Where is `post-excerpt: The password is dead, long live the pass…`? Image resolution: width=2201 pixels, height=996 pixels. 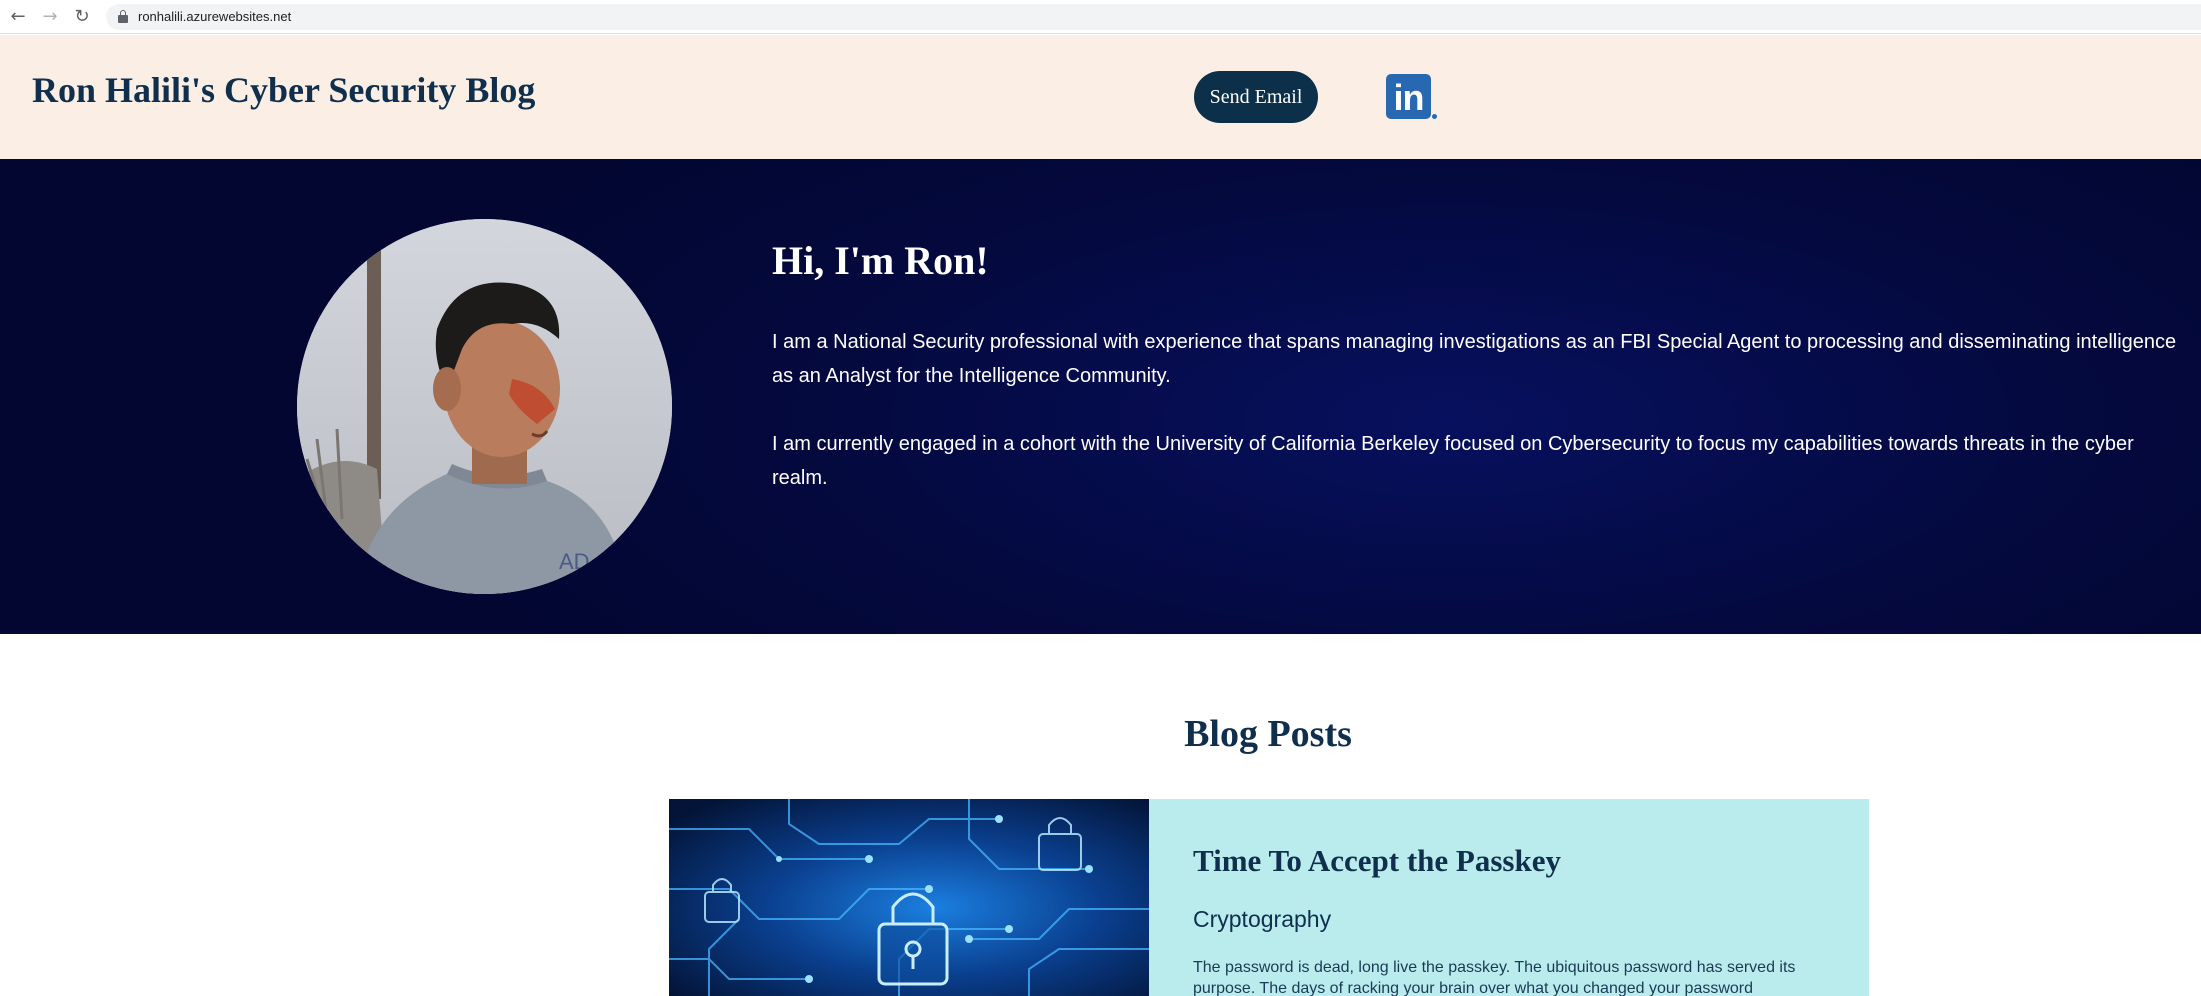 post-excerpt: The password is dead, long live the pass… is located at coordinates (1494, 977).